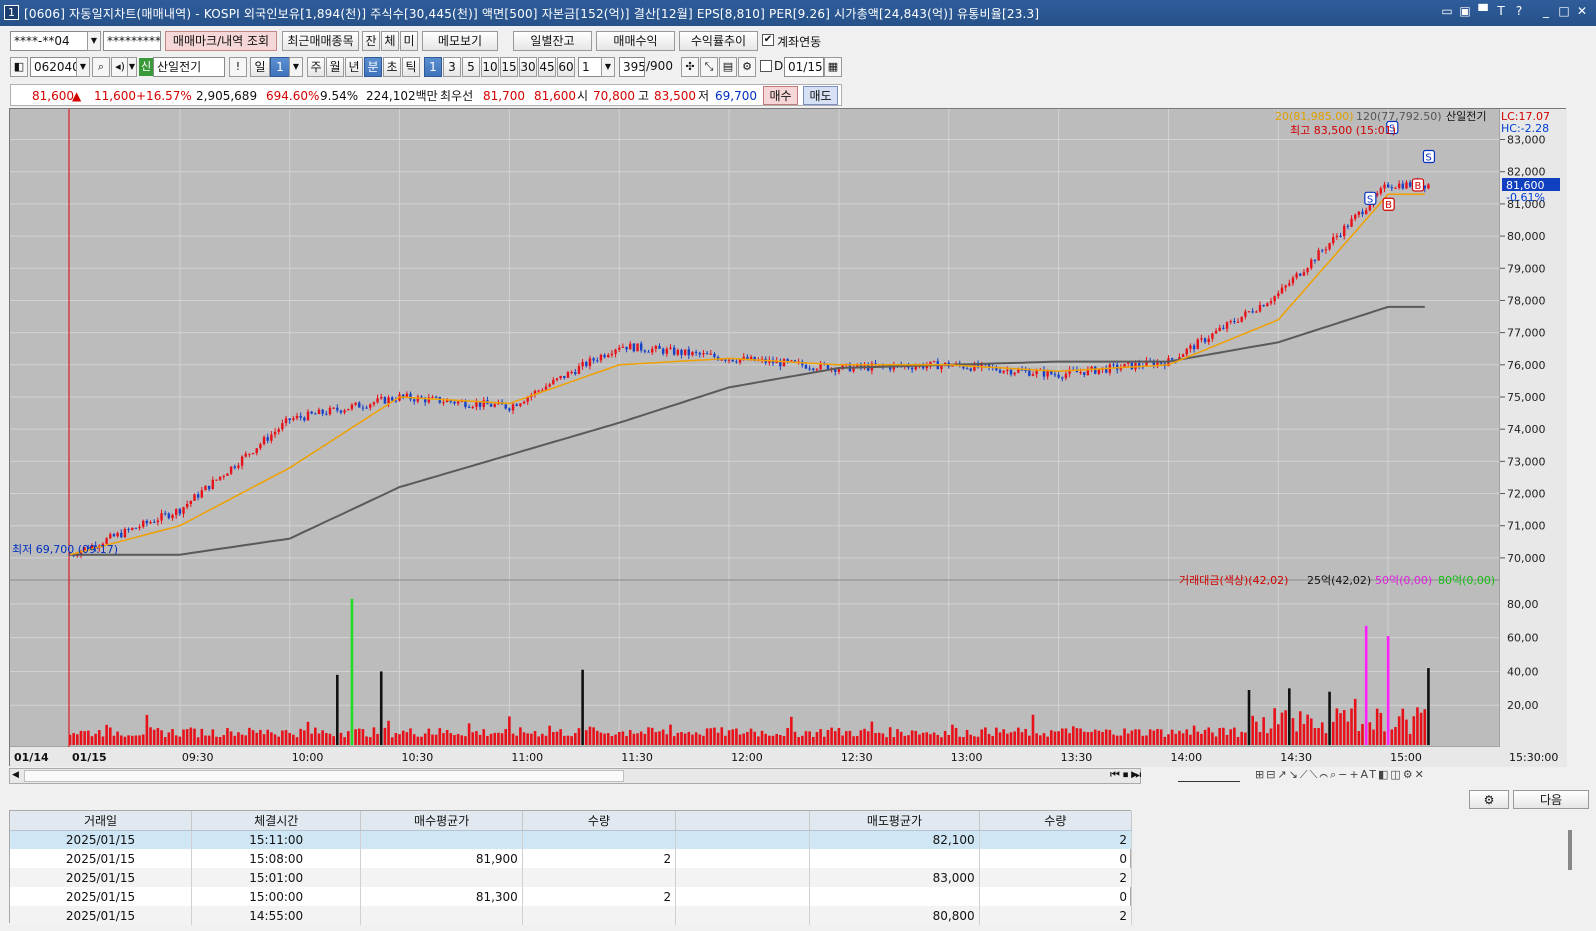  Describe the element at coordinates (49, 41) in the screenshot. I see `account-input: ****-**04` at that location.